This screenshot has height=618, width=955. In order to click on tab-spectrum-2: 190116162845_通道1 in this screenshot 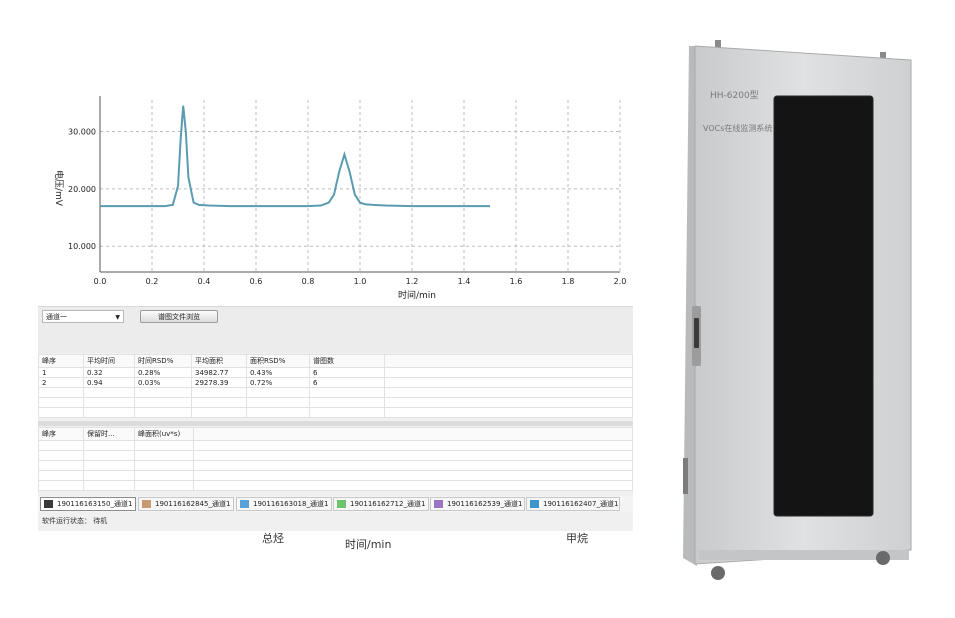, I will do `click(186, 504)`.